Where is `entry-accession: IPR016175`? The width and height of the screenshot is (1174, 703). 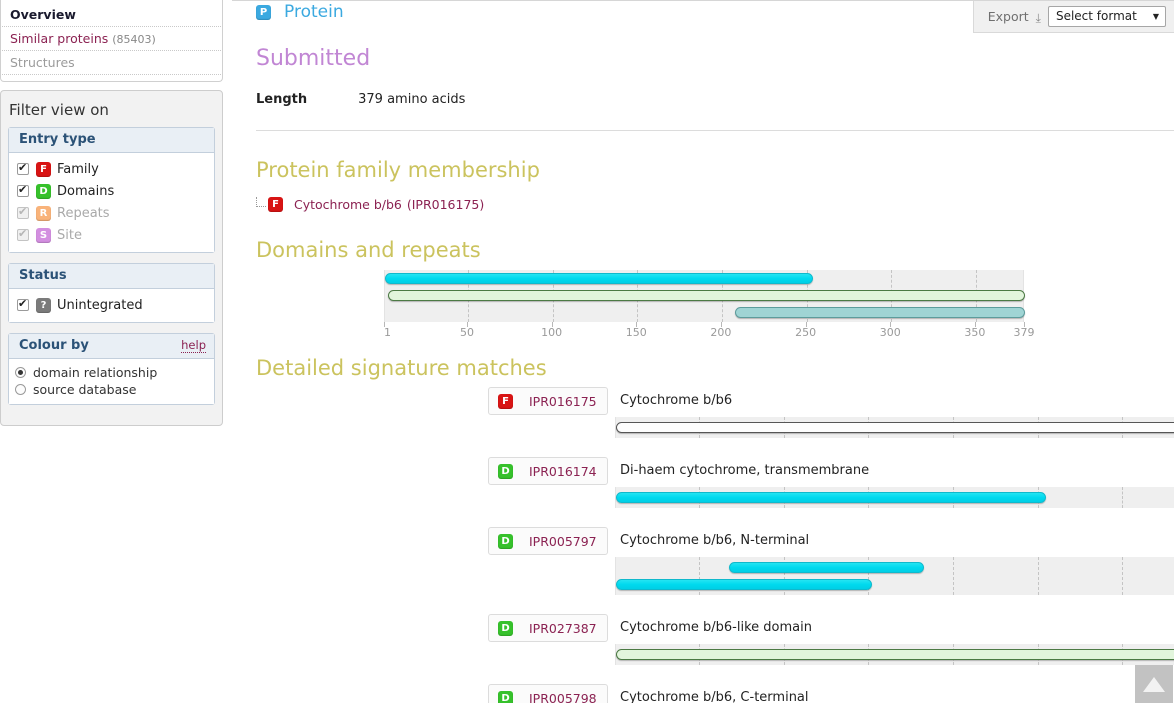 entry-accession: IPR016175 is located at coordinates (563, 401).